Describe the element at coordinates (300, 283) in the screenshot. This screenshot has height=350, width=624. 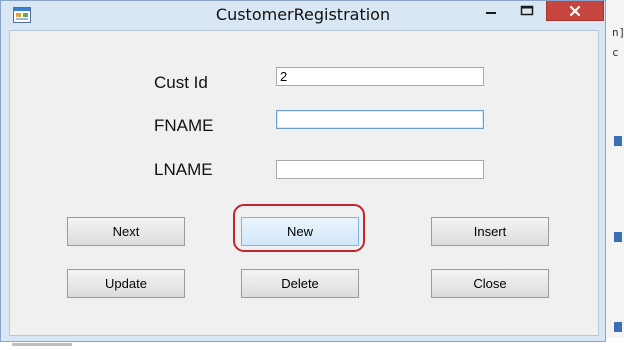
I see `delete-button: Delete` at that location.